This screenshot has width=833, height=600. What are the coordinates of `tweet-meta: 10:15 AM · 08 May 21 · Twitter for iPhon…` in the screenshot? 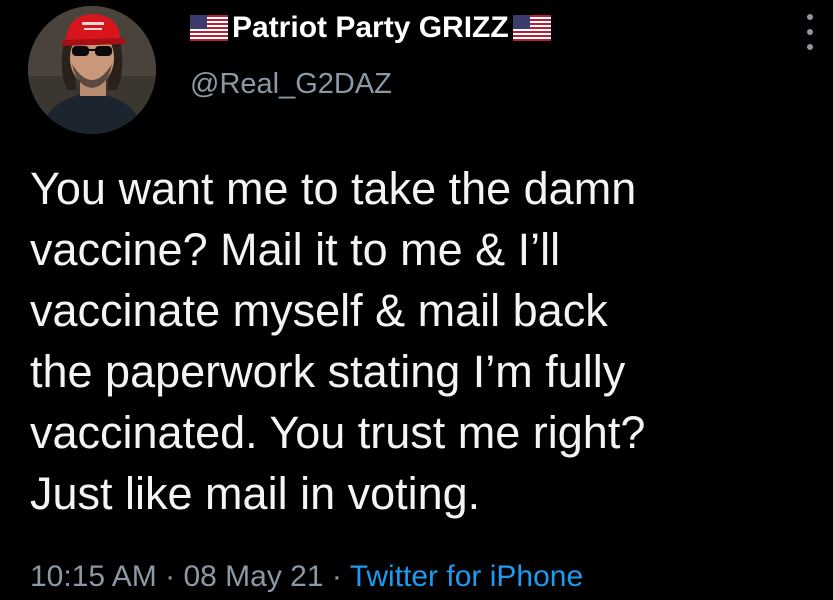 It's located at (306, 577).